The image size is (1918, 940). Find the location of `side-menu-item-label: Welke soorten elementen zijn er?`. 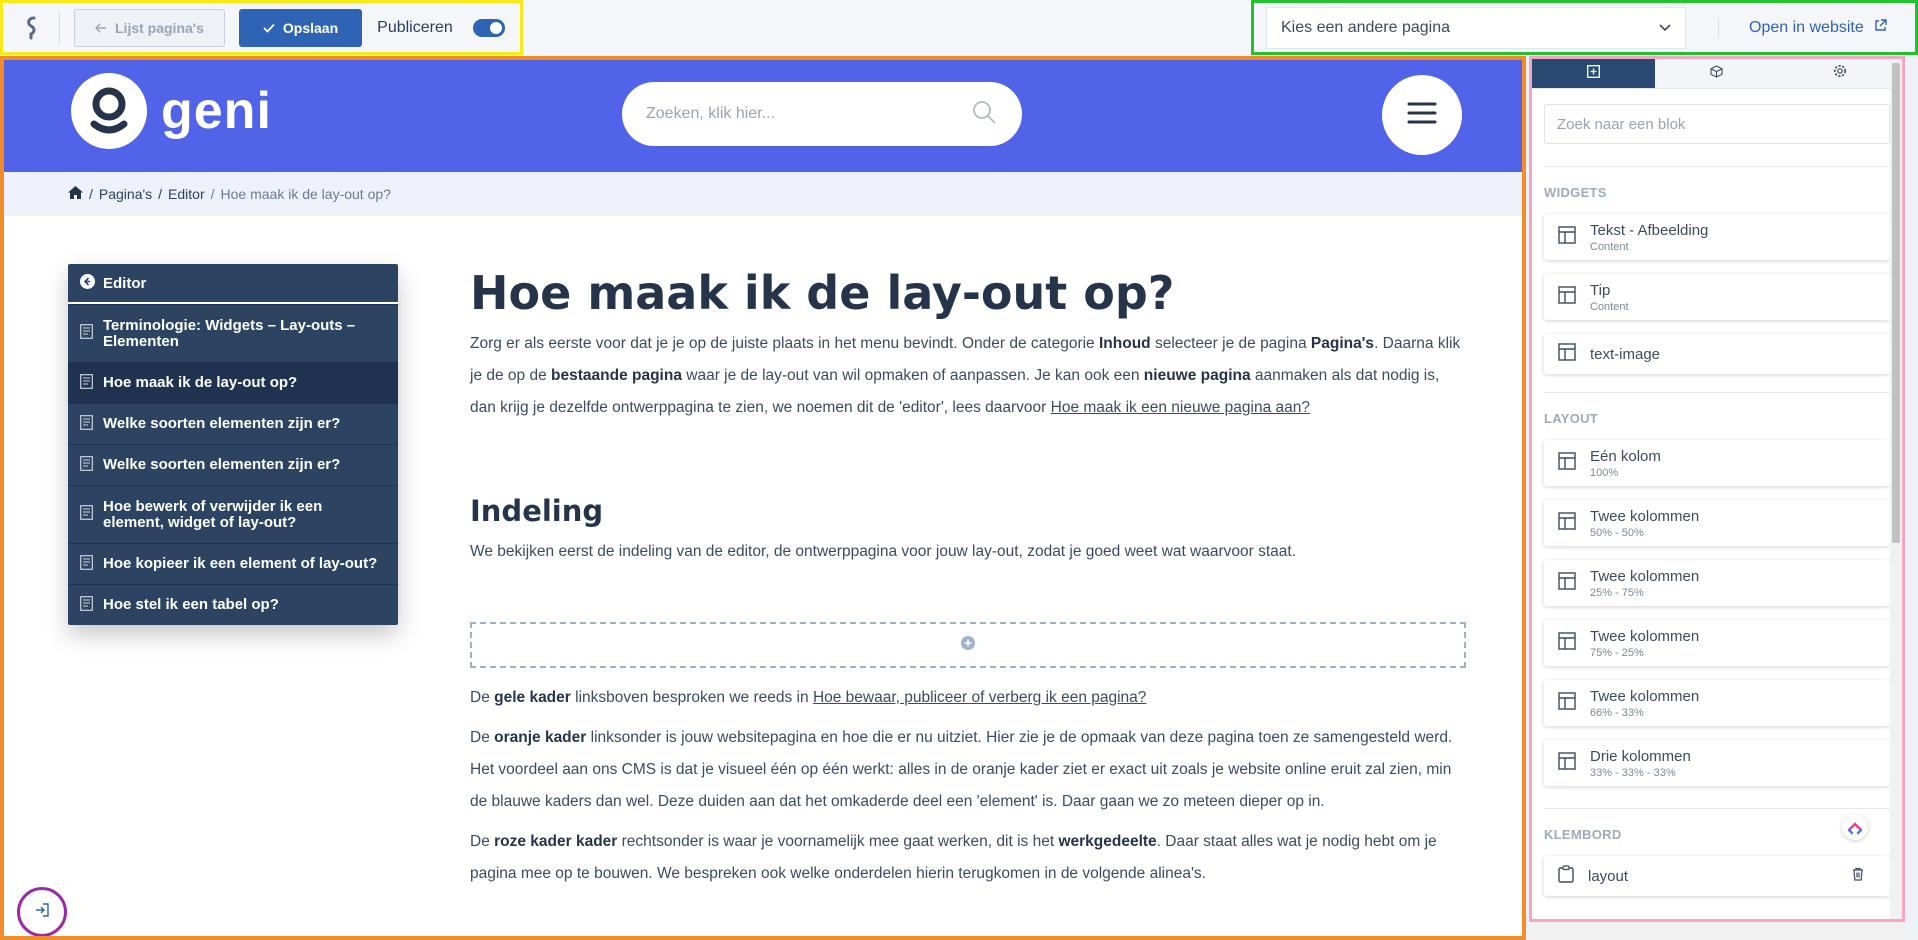

side-menu-item-label: Welke soorten elementen zijn er? is located at coordinates (222, 423).